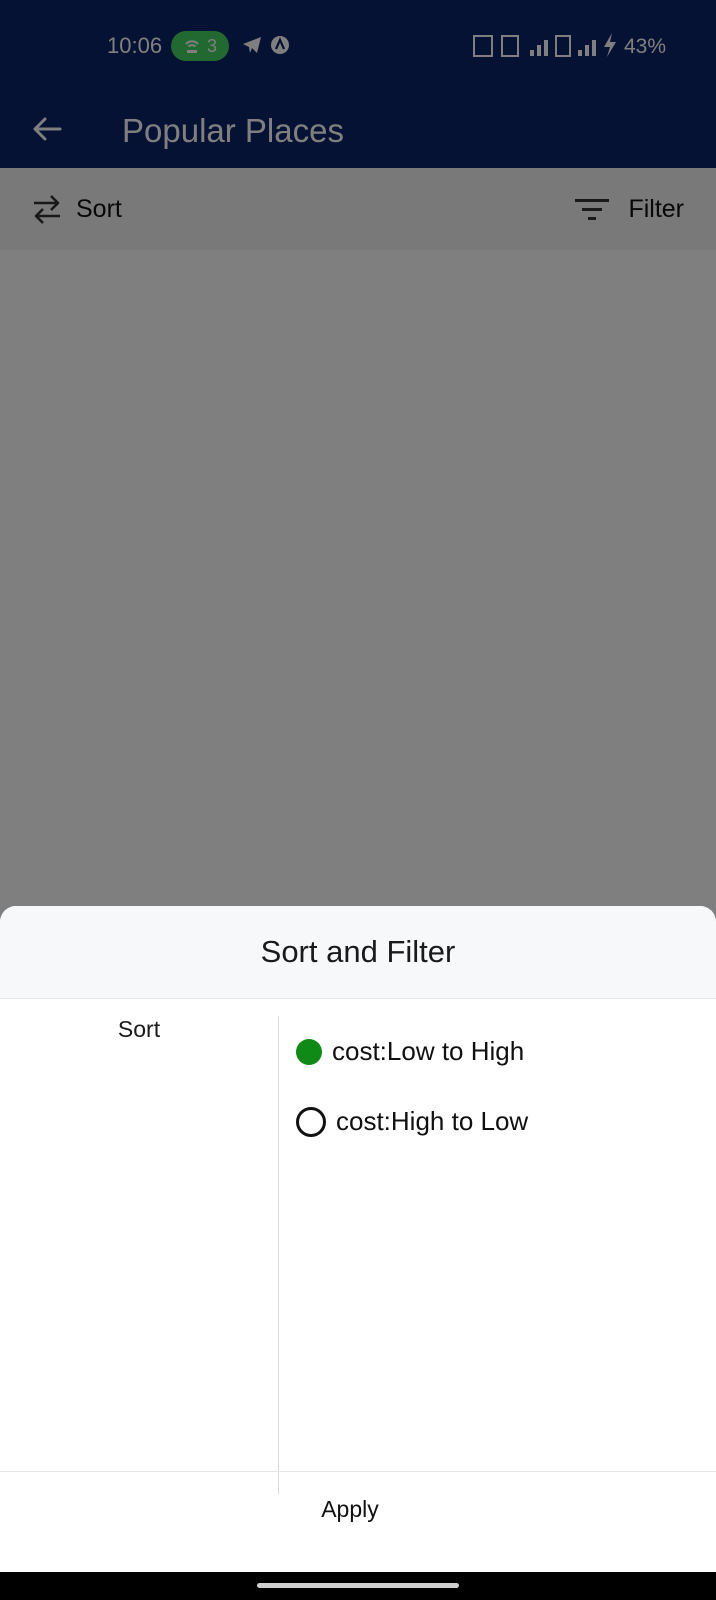  I want to click on sort-option-high-to-low: cost:High to Low, so click(412, 1121).